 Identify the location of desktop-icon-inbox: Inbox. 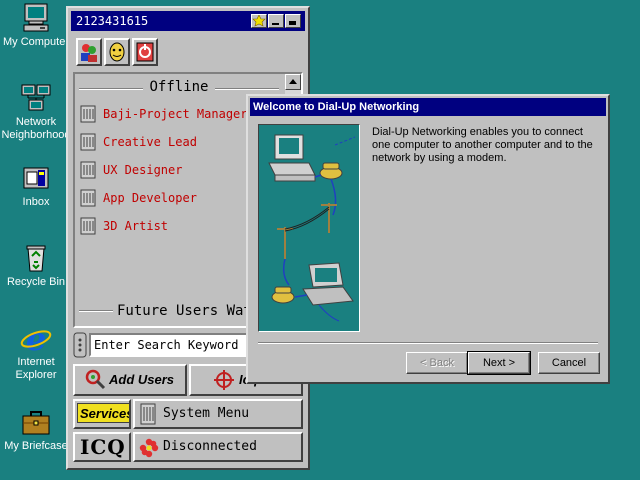
(37, 185).